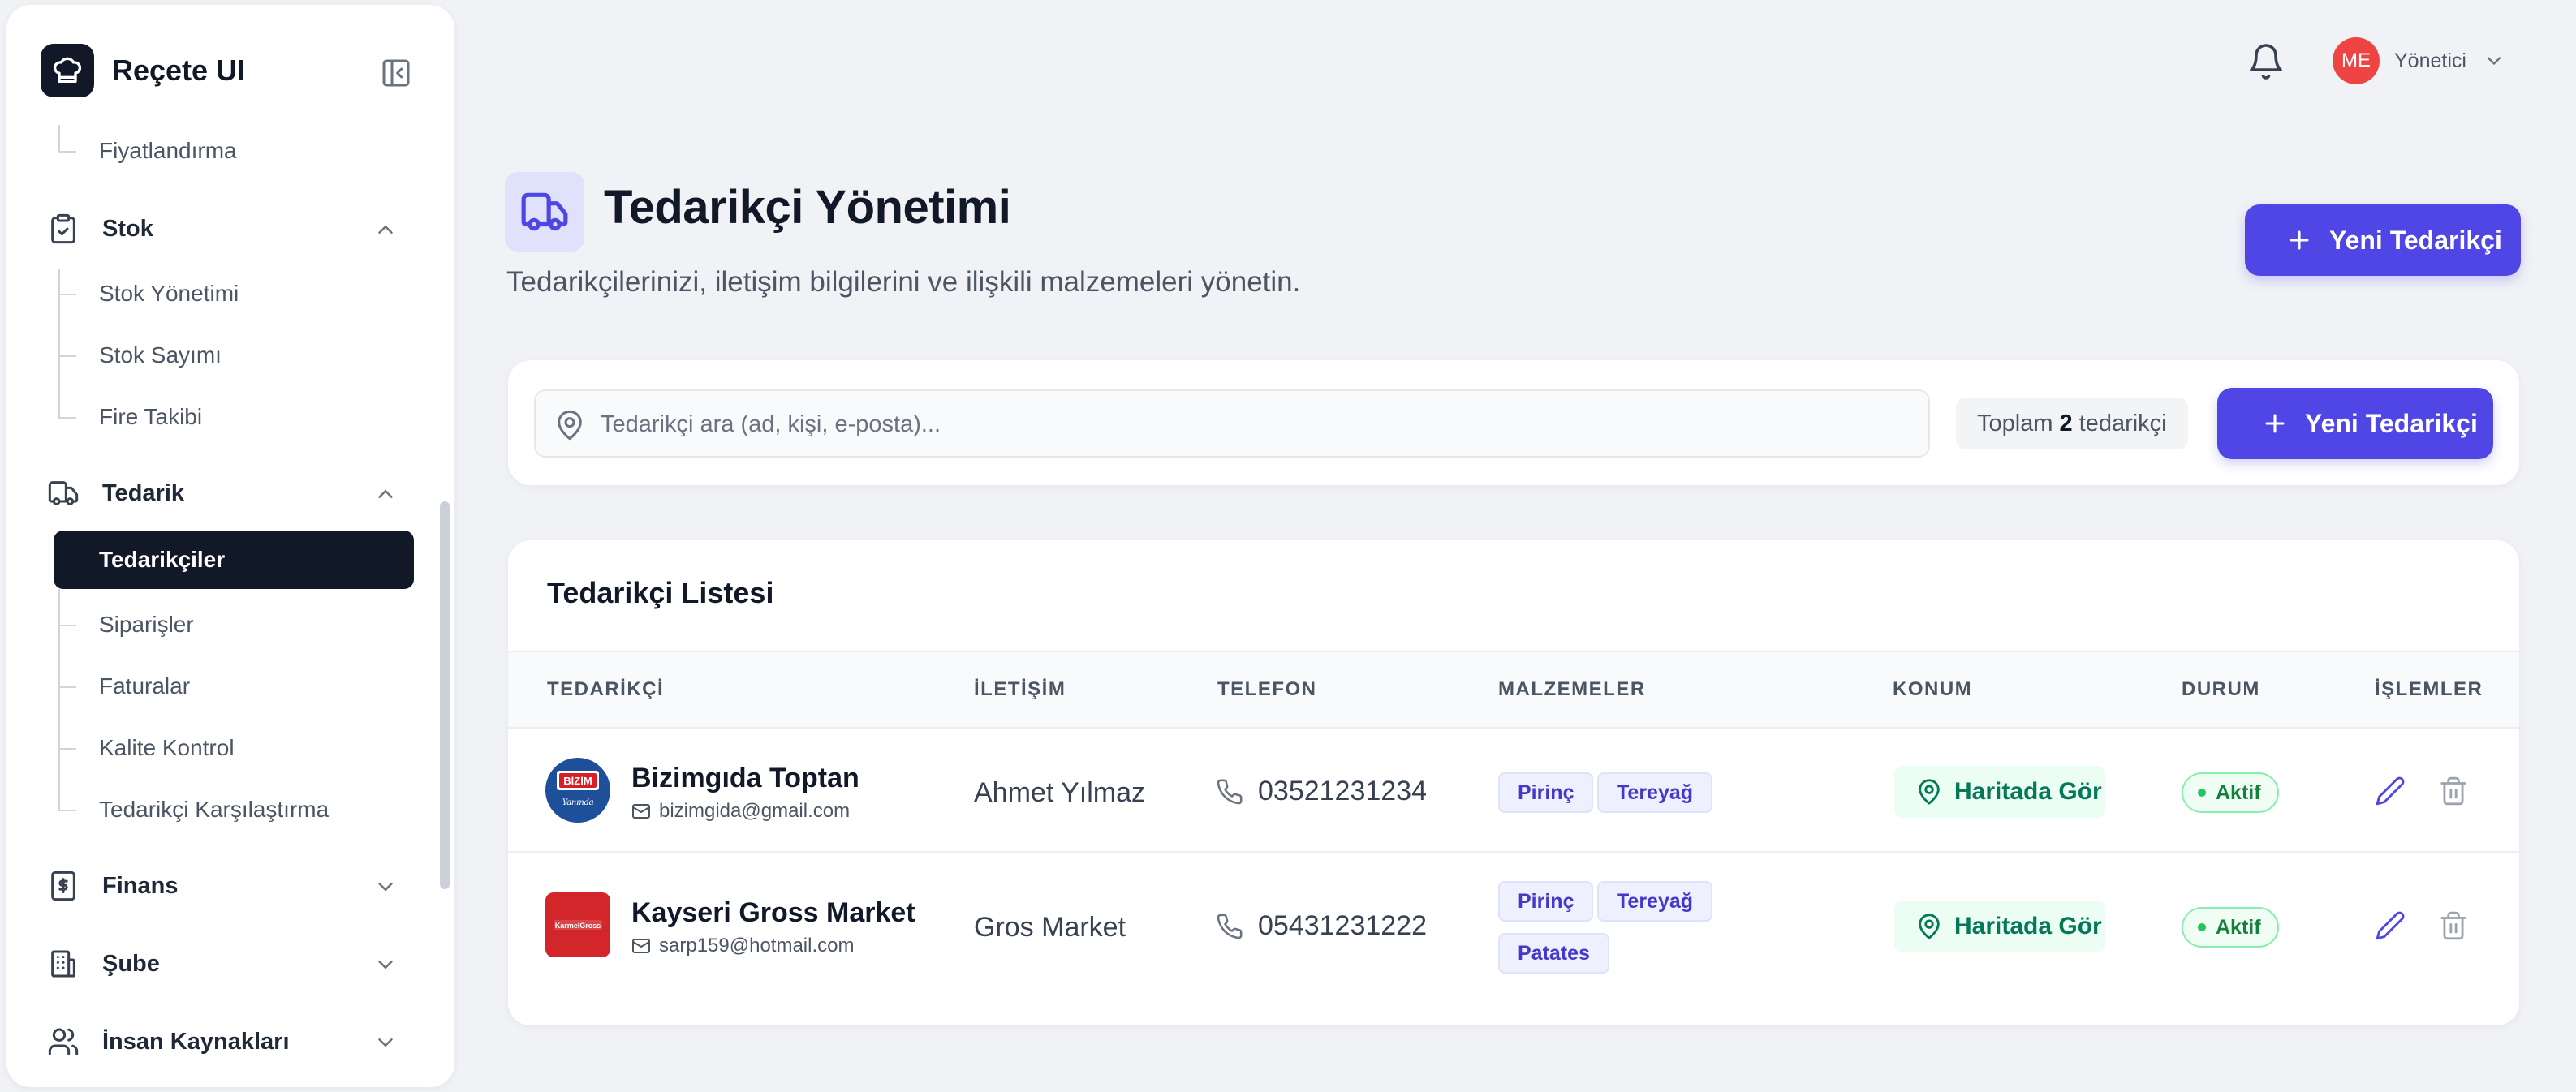  Describe the element at coordinates (131, 963) in the screenshot. I see `sidebar-group-label: Şube` at that location.